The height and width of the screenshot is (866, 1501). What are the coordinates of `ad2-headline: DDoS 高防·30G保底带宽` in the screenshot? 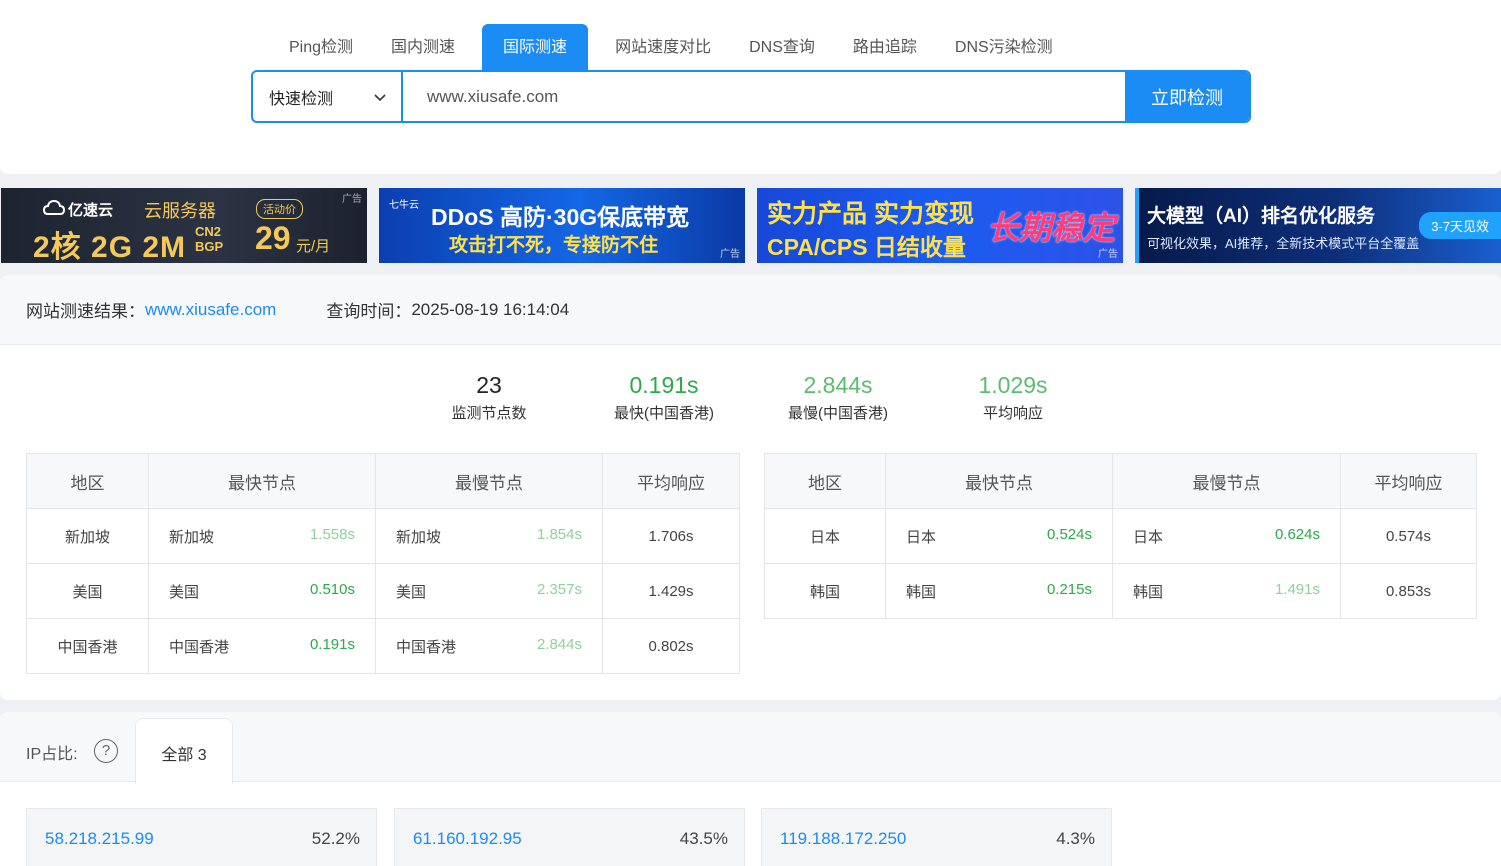 It's located at (560, 217).